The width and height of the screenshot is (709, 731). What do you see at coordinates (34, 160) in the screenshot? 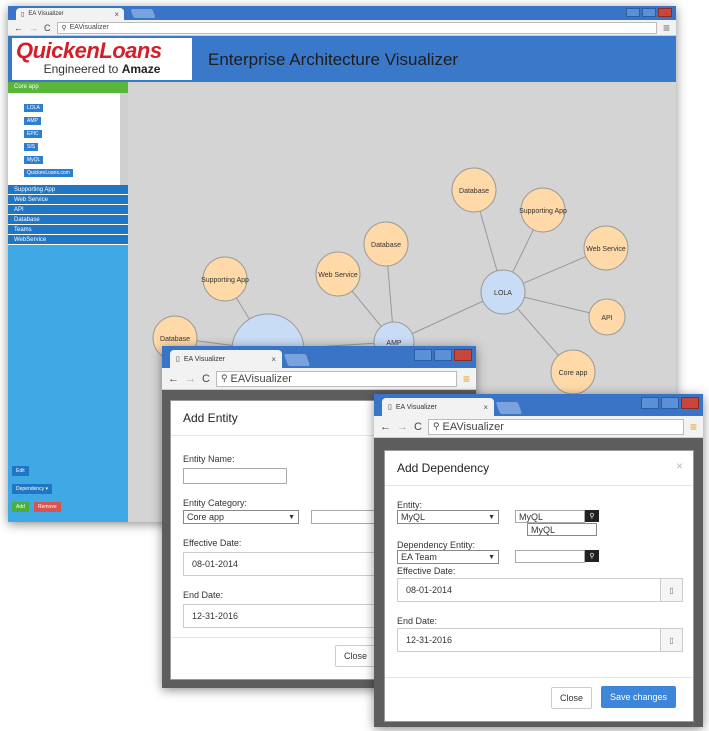
I see `list-item: MyQL` at bounding box center [34, 160].